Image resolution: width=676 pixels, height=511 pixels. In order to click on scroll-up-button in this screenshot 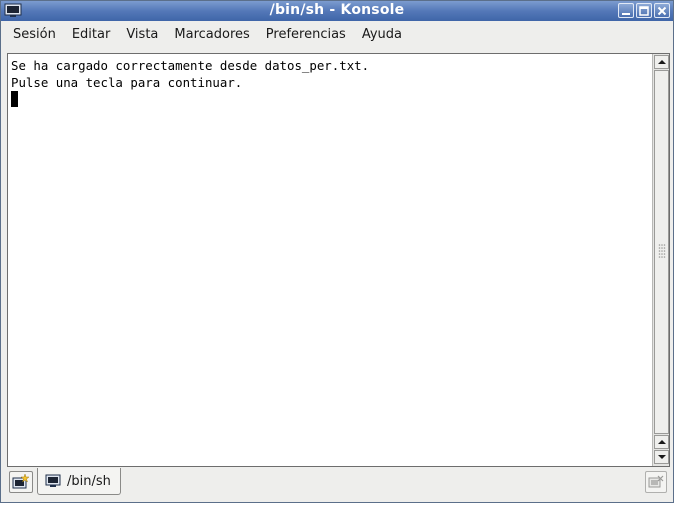, I will do `click(661, 62)`.